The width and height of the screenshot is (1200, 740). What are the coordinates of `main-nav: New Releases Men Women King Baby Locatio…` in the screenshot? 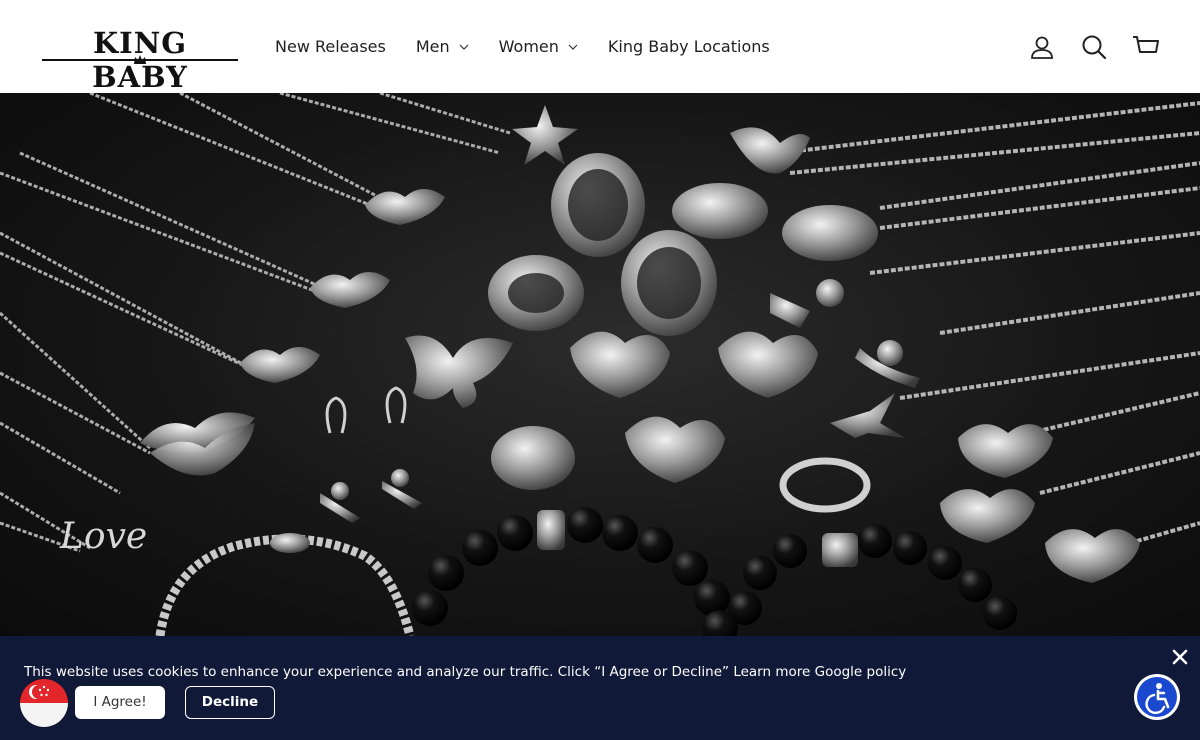 It's located at (537, 47).